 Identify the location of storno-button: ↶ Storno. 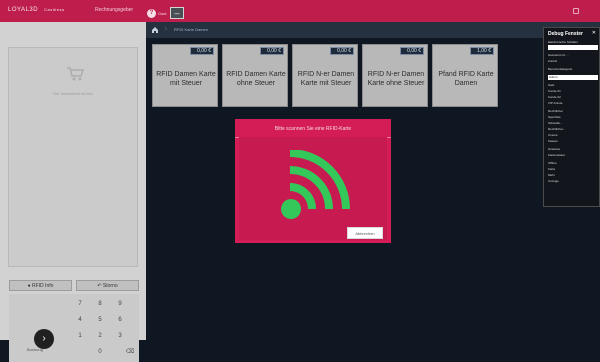
(107, 285).